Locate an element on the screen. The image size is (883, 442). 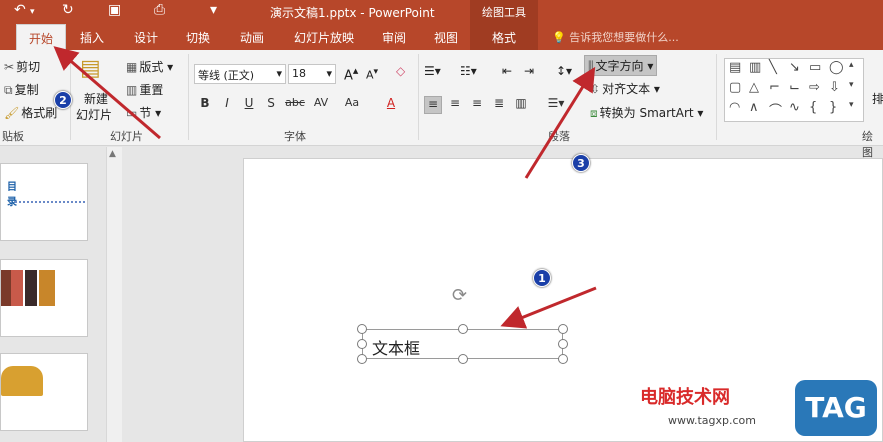
shadow-button: S is located at coordinates (271, 105).